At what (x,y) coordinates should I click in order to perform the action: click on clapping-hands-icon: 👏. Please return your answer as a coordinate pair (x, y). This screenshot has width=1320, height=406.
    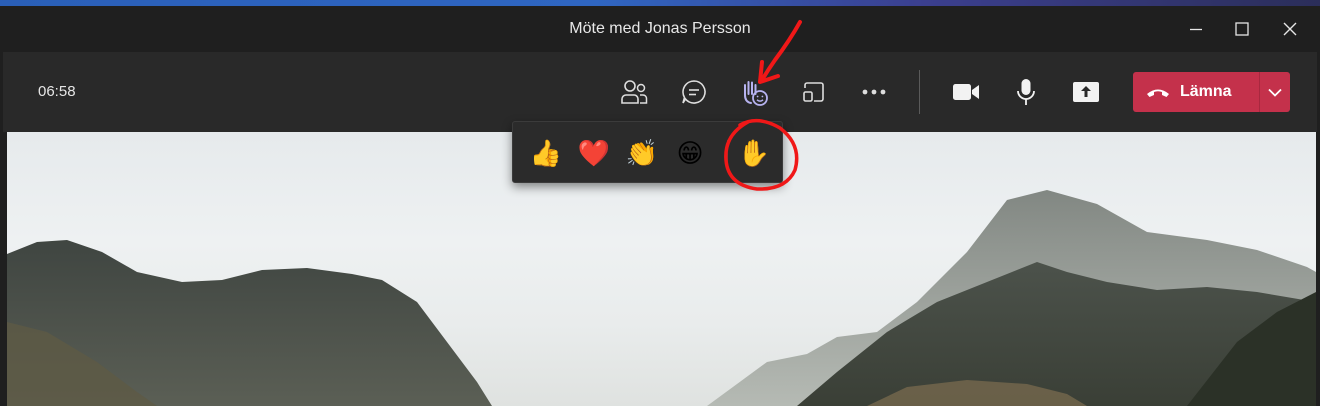
    Looking at the image, I should click on (642, 153).